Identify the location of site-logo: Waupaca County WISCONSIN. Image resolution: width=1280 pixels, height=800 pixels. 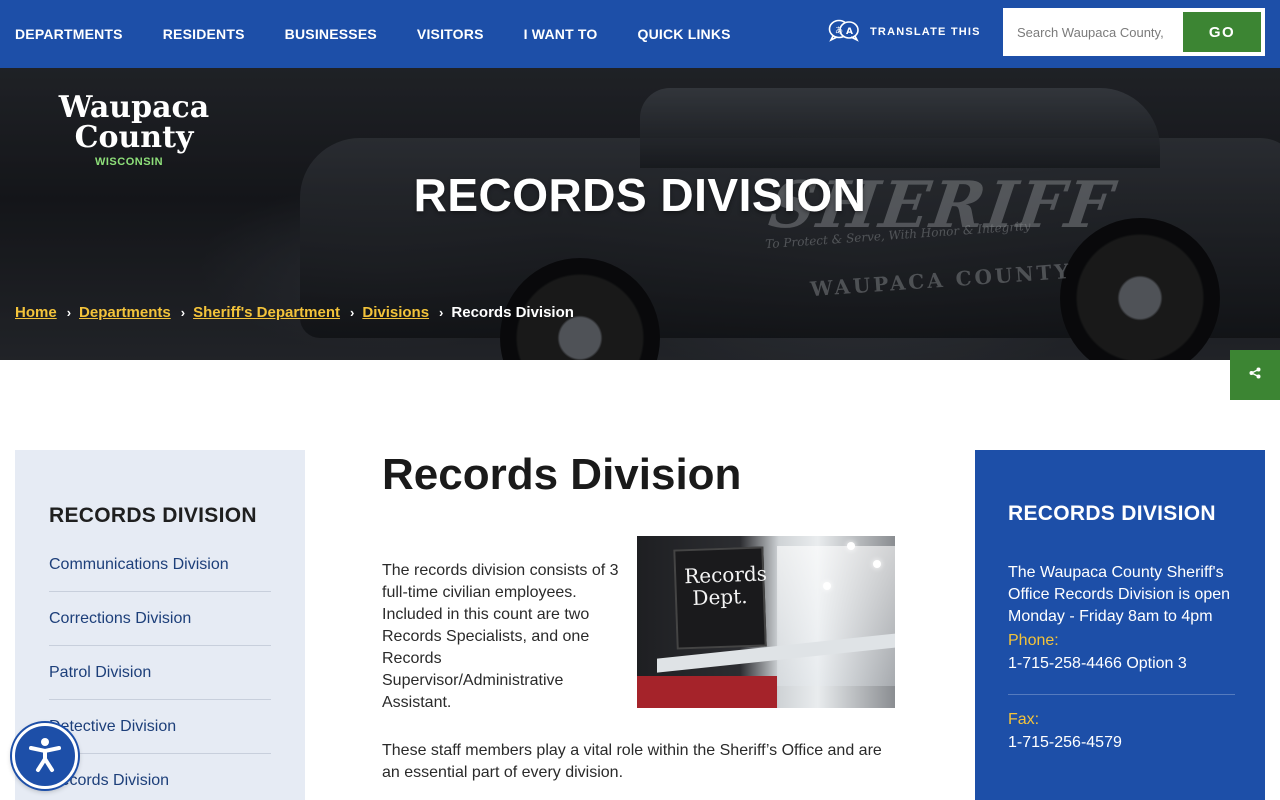
(134, 129).